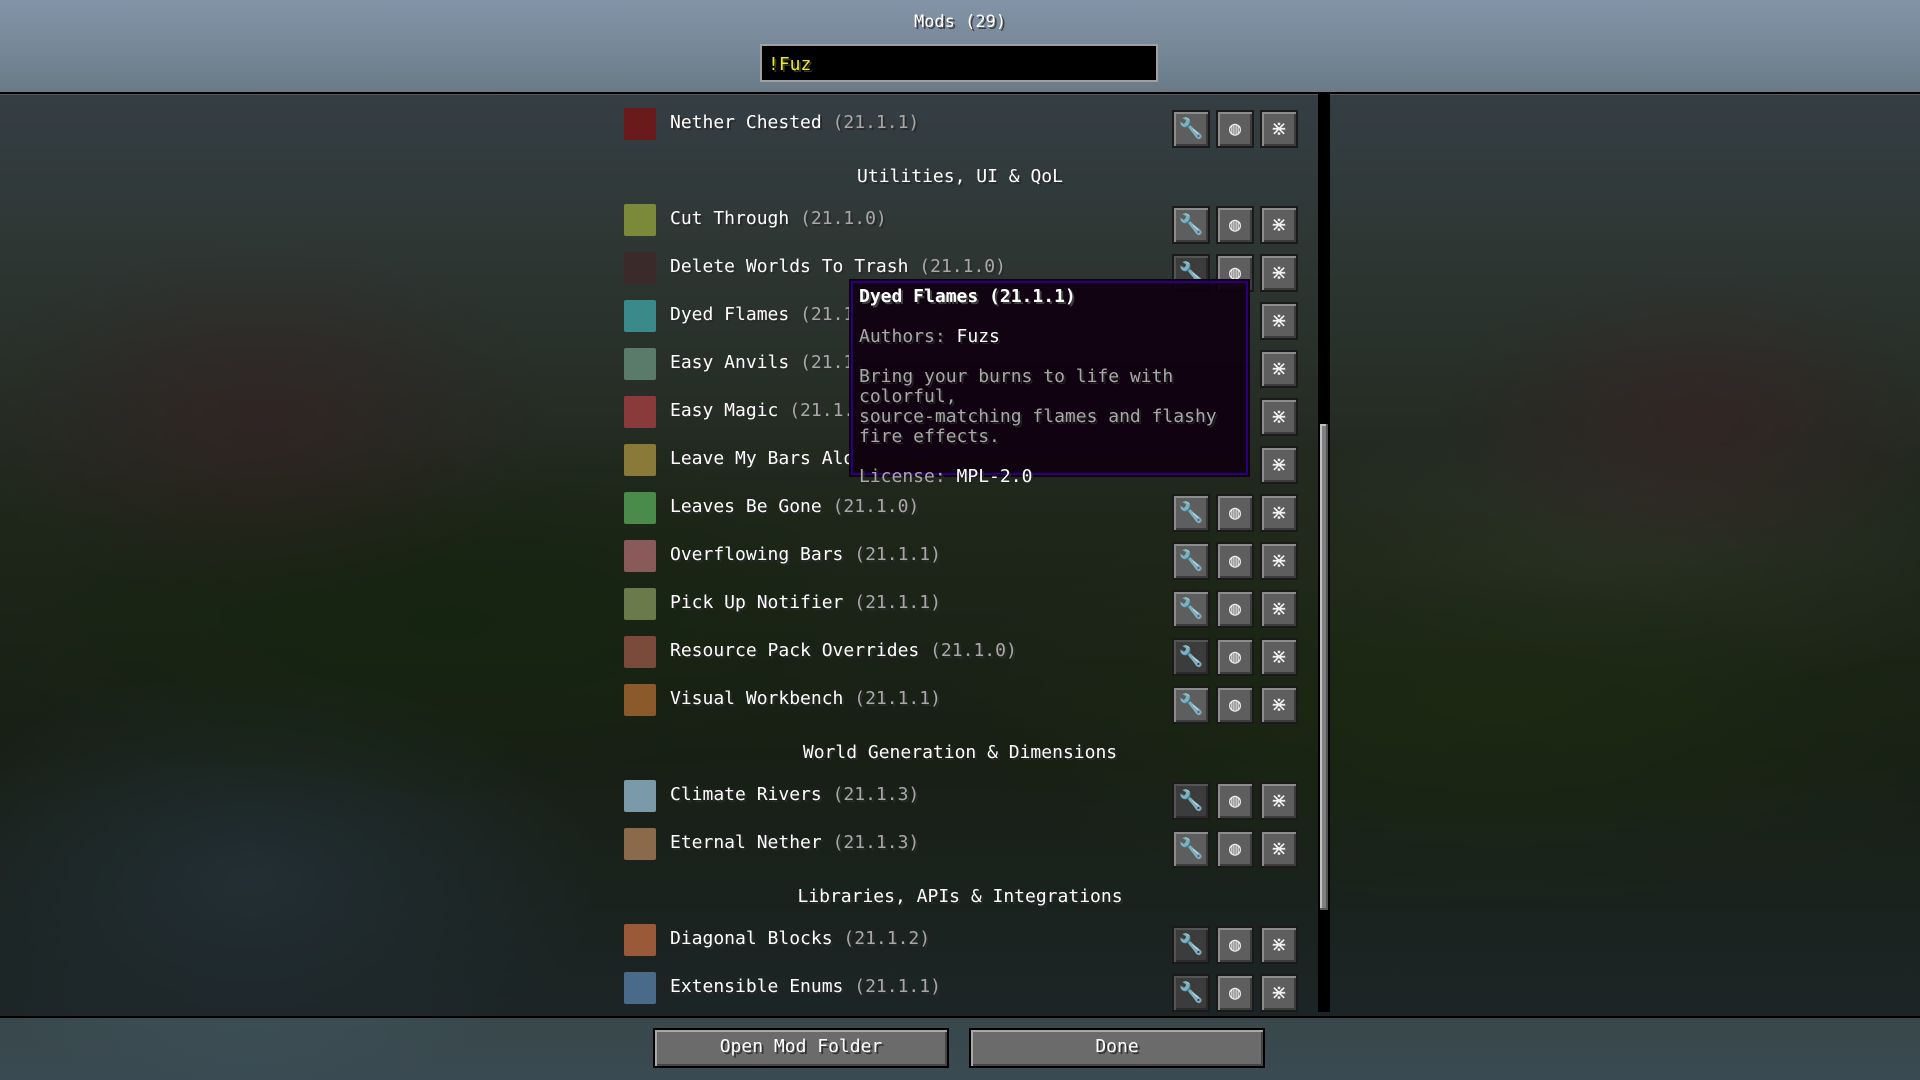 Image resolution: width=1920 pixels, height=1080 pixels. What do you see at coordinates (751, 938) in the screenshot?
I see `mod-name: Diagonal Blocks` at bounding box center [751, 938].